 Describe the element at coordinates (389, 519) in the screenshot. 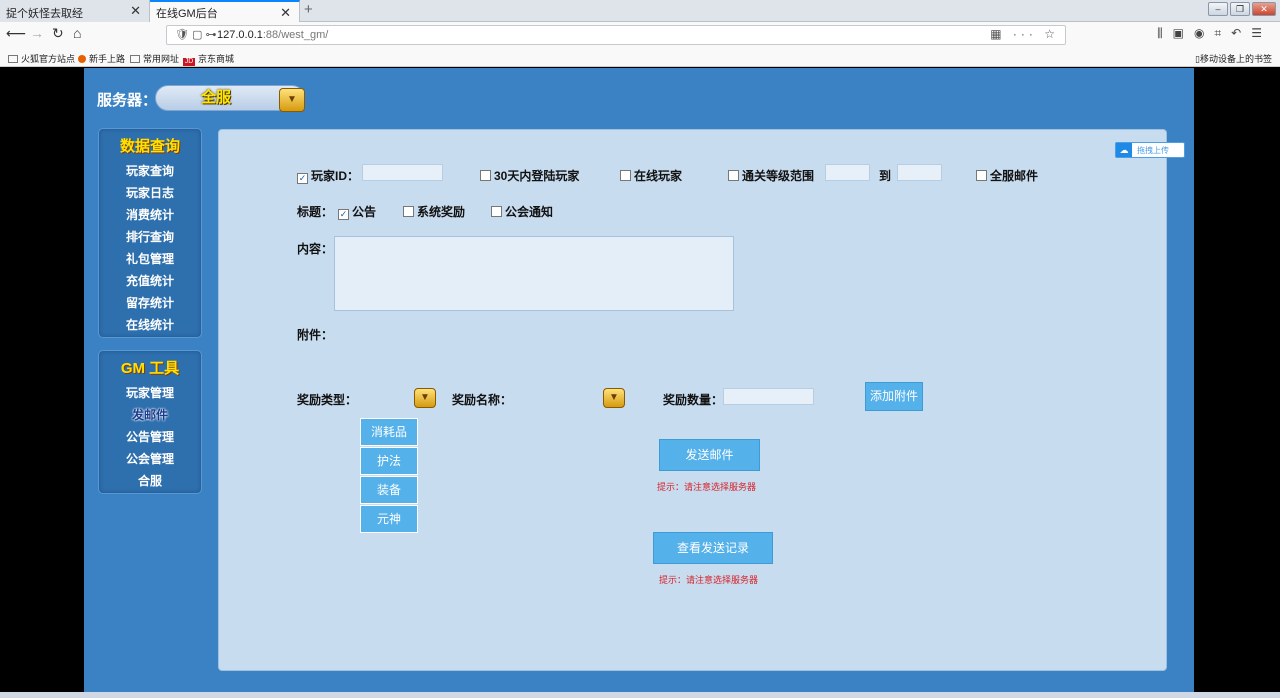

I see `reward-type-option: 元神` at that location.